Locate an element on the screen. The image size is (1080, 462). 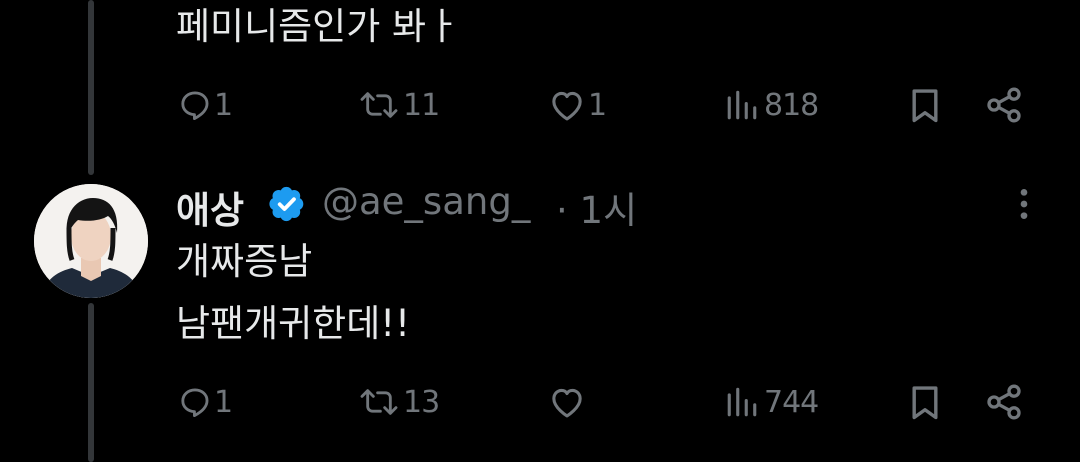
views-button: 818 is located at coordinates (770, 105).